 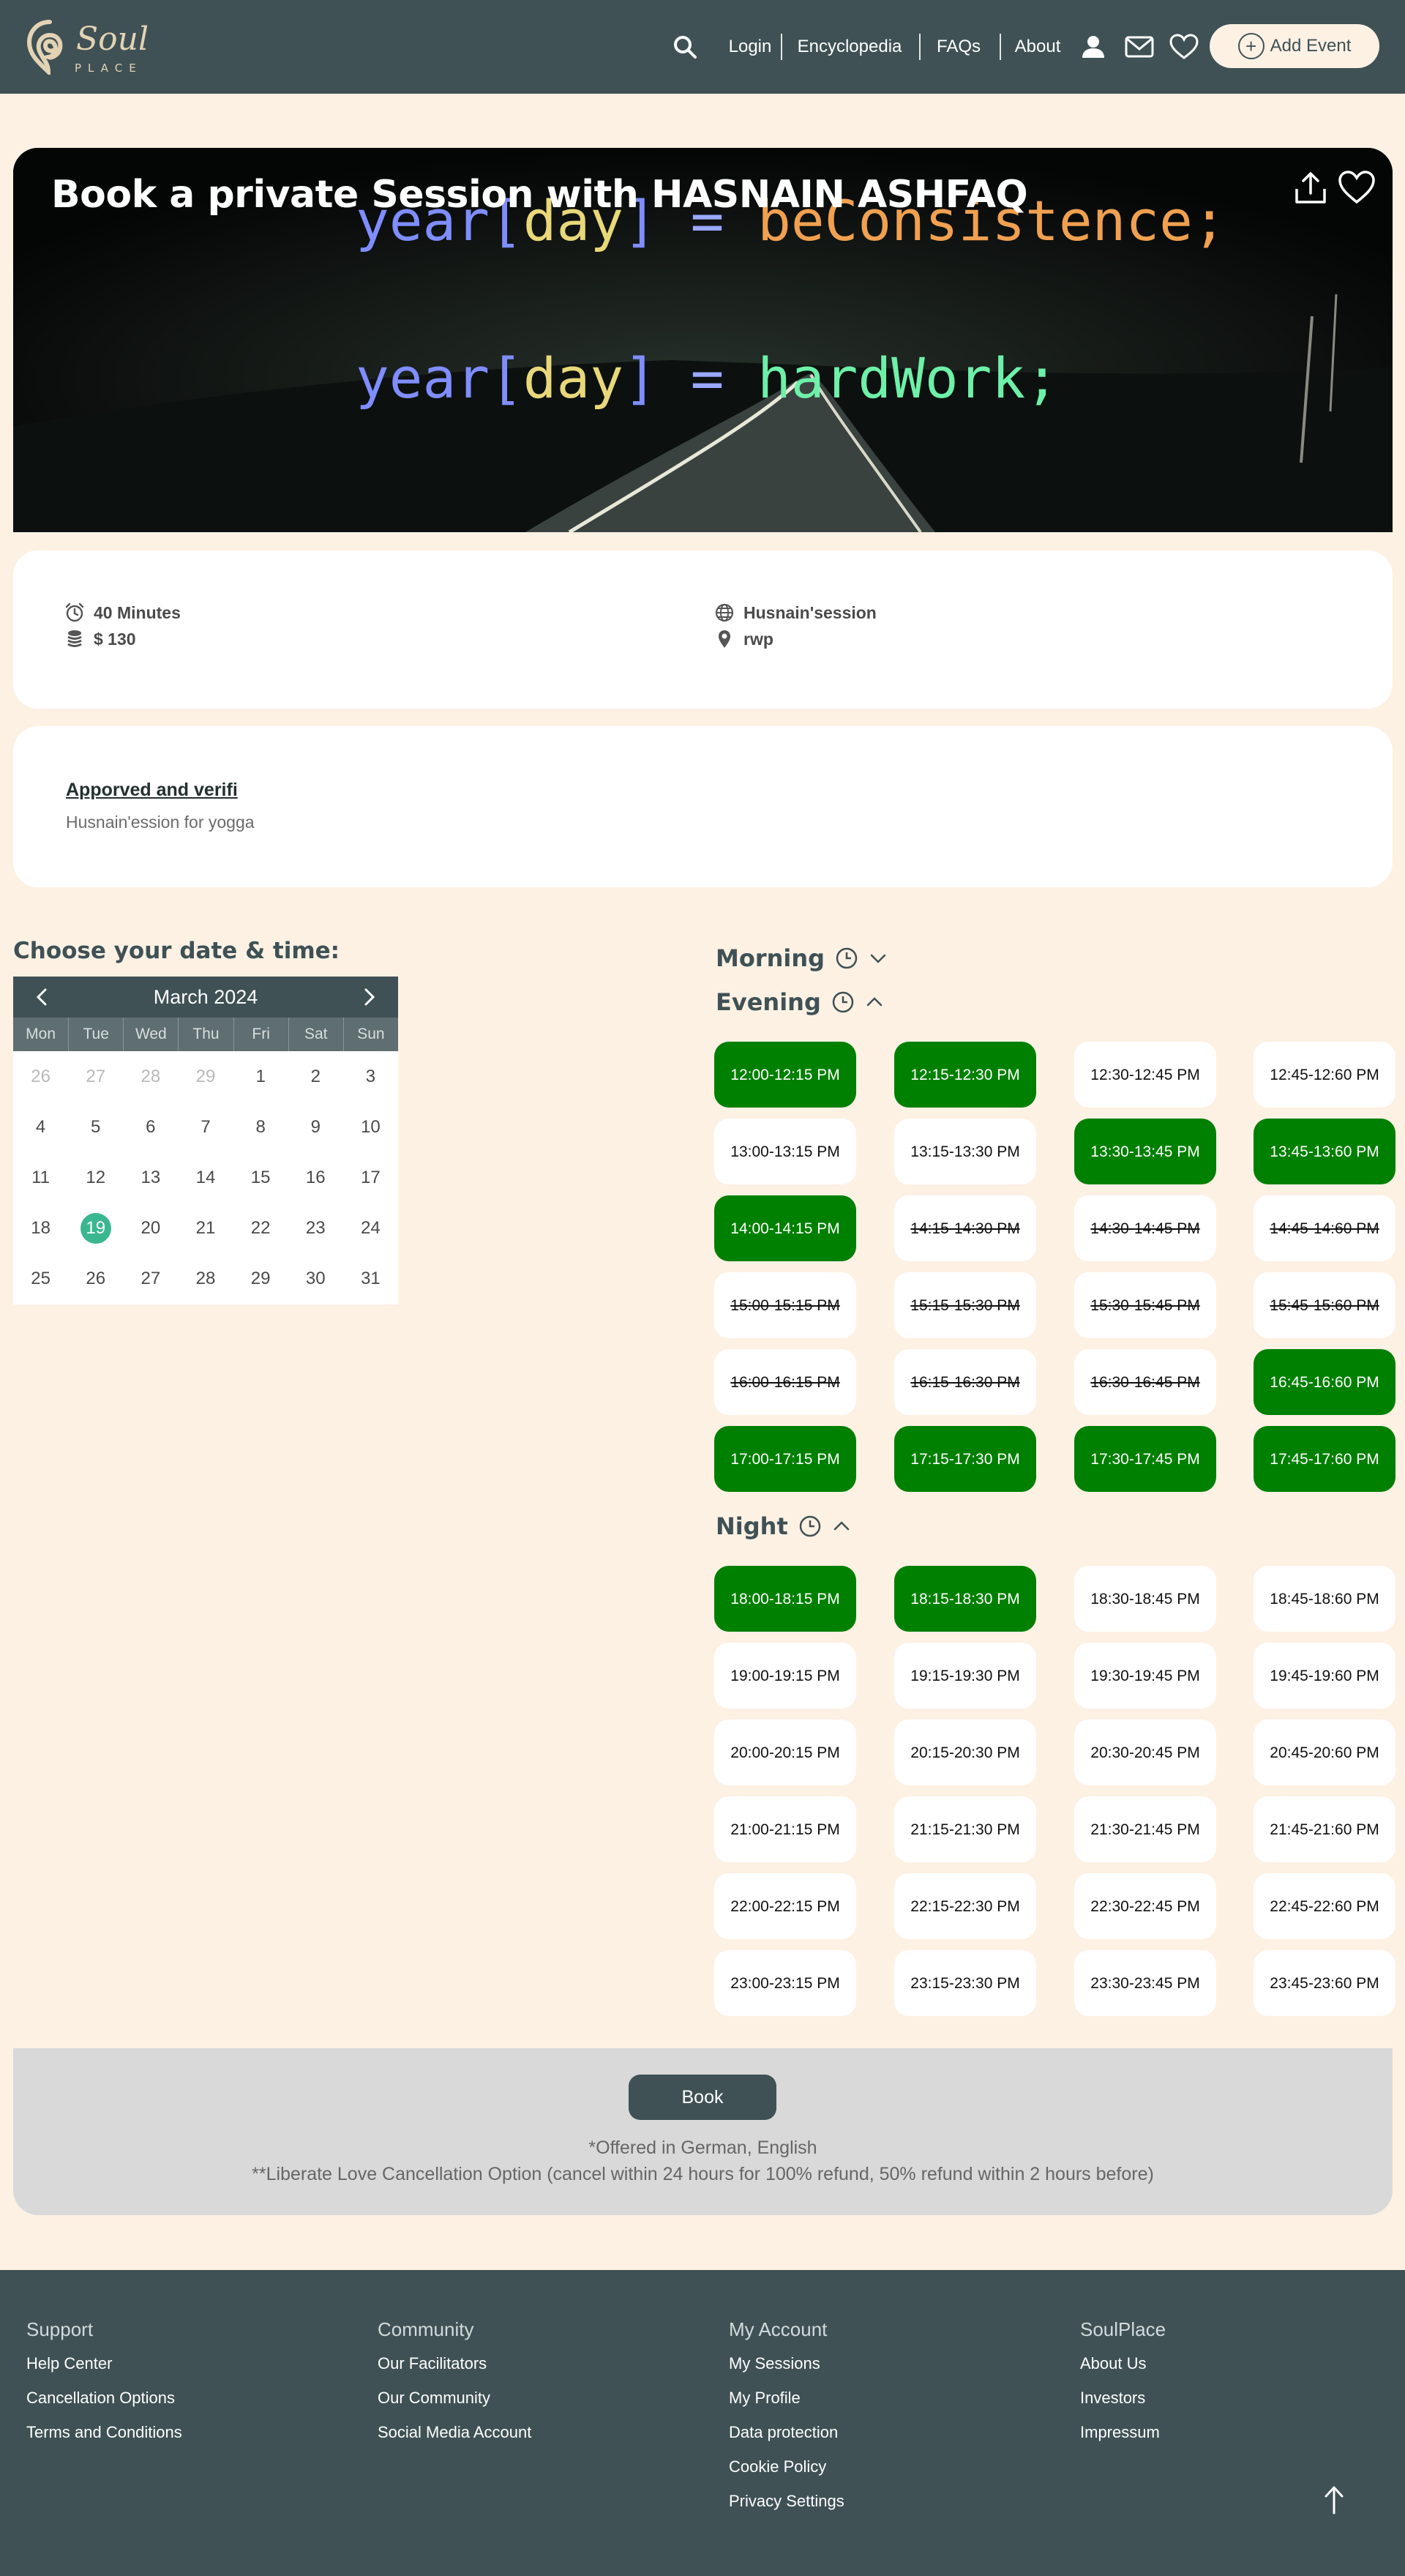 What do you see at coordinates (151, 1127) in the screenshot?
I see `calendar-day: 6` at bounding box center [151, 1127].